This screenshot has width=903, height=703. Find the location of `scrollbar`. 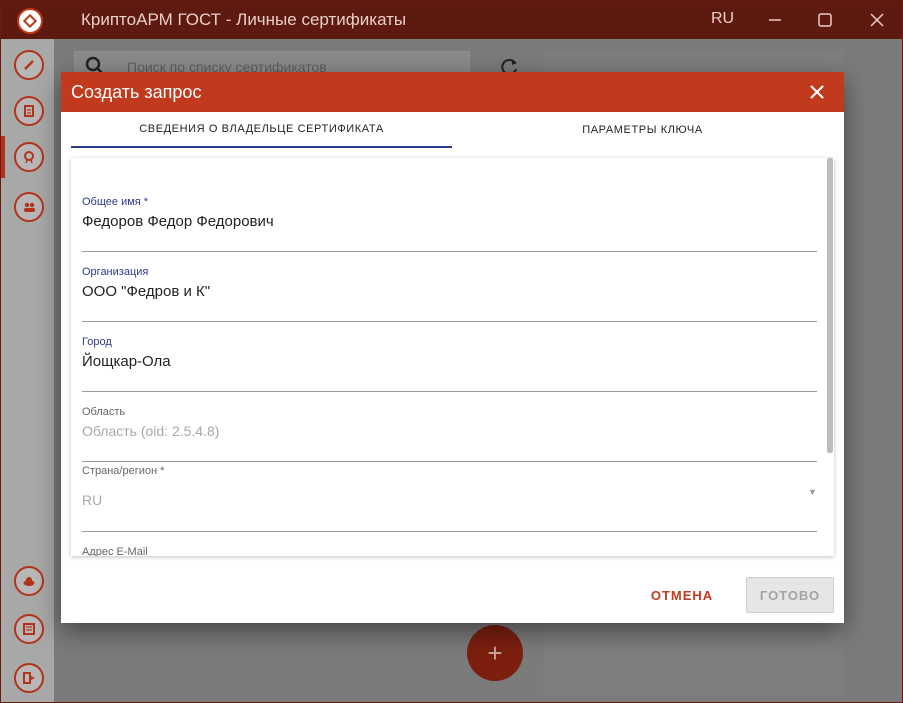

scrollbar is located at coordinates (830, 305).